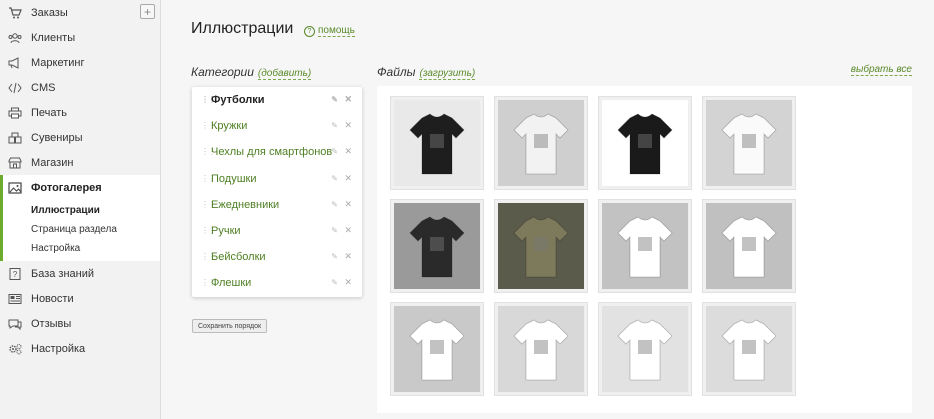  Describe the element at coordinates (80, 87) in the screenshot. I see `sidebar-item-cms: CMS` at that location.